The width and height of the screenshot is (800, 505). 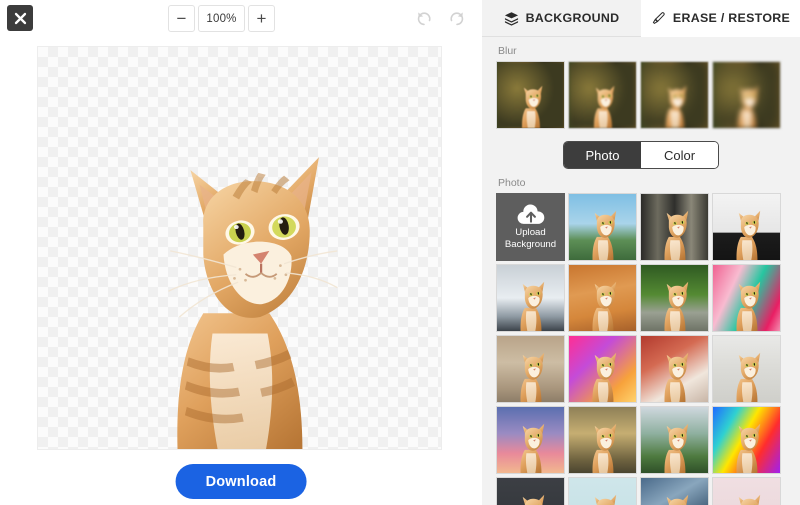 I want to click on source-toggle-wrap: Photo Color, so click(x=641, y=155).